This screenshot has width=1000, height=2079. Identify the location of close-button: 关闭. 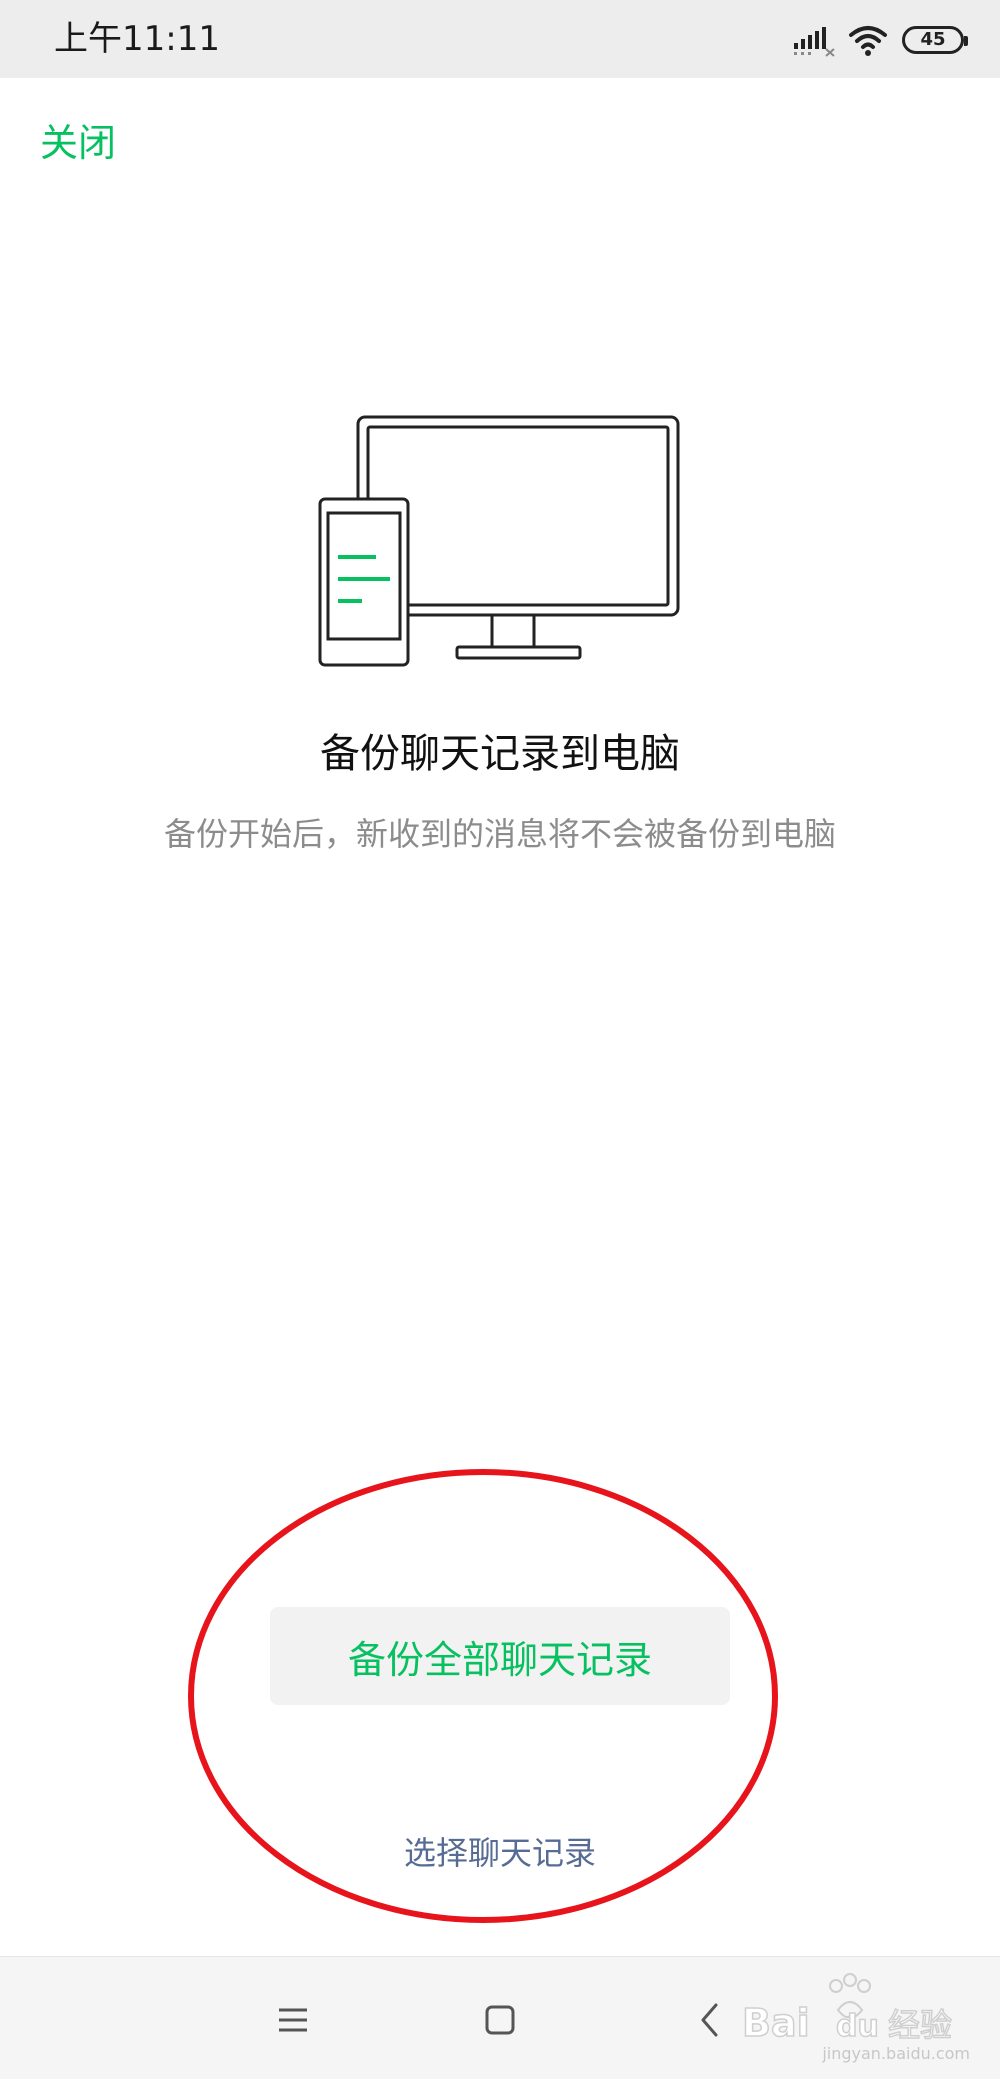
(78, 143).